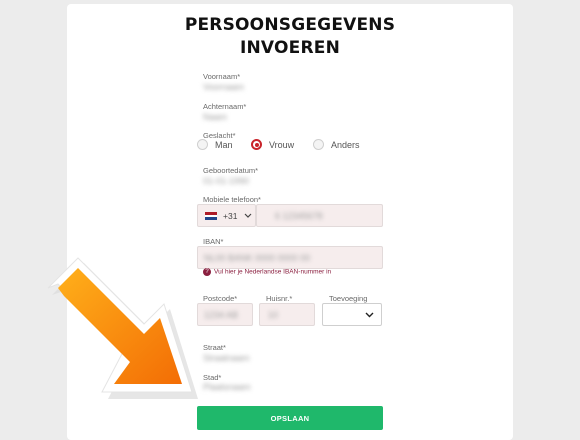  What do you see at coordinates (345, 145) in the screenshot?
I see `gender-option-anders: Anders` at bounding box center [345, 145].